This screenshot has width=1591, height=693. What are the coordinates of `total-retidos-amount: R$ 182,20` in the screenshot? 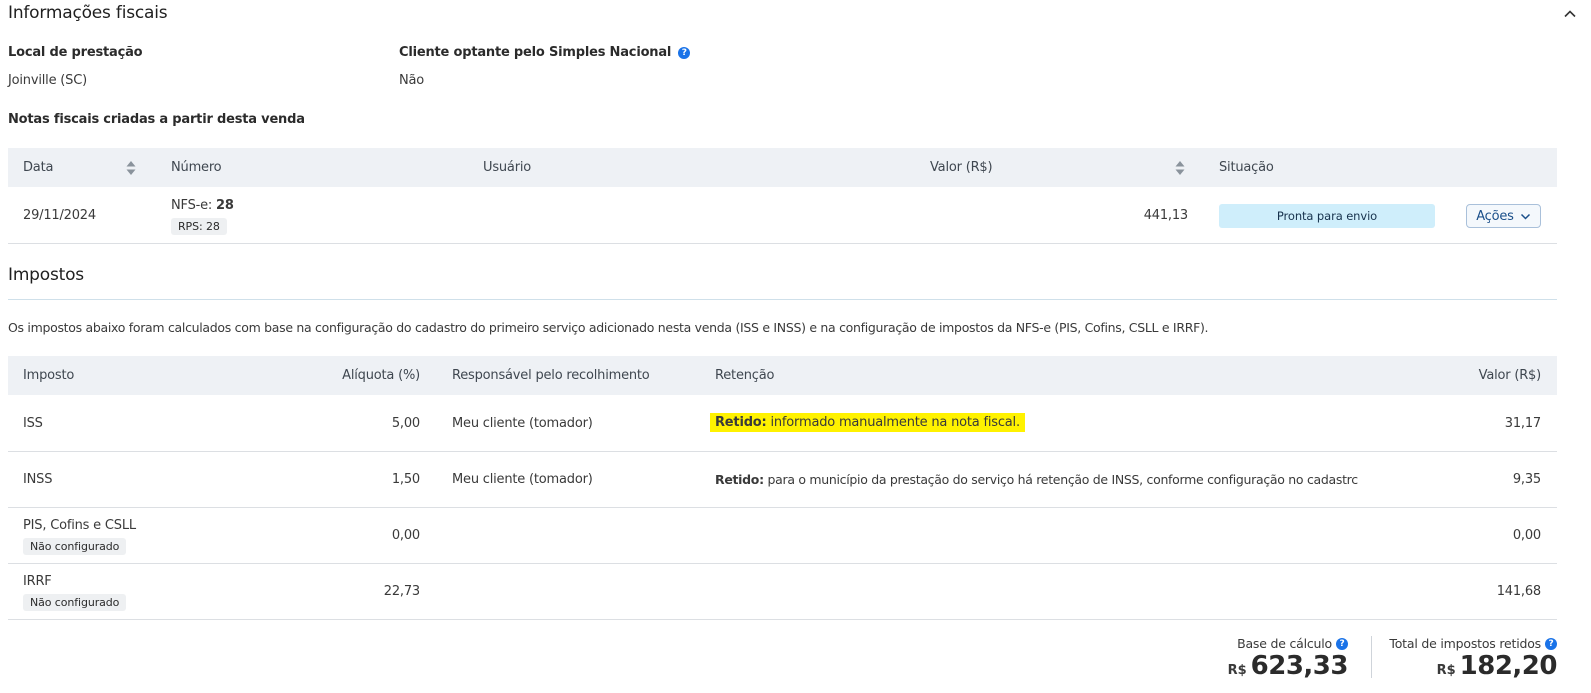 It's located at (1497, 666).